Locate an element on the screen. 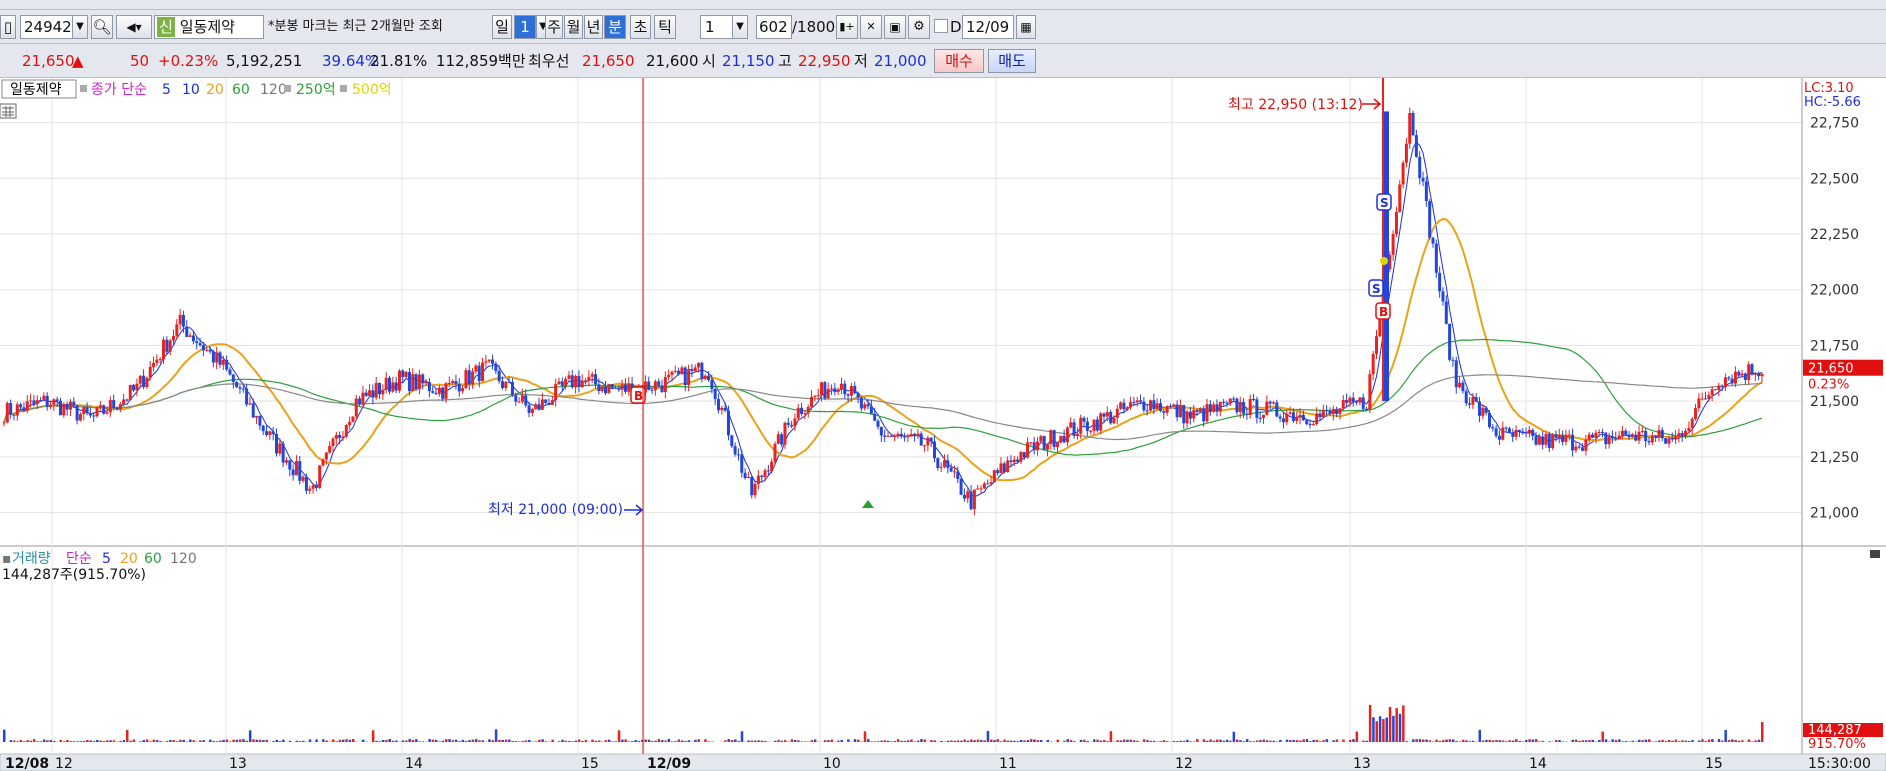  speaker-icon: ◀▾ is located at coordinates (134, 27).